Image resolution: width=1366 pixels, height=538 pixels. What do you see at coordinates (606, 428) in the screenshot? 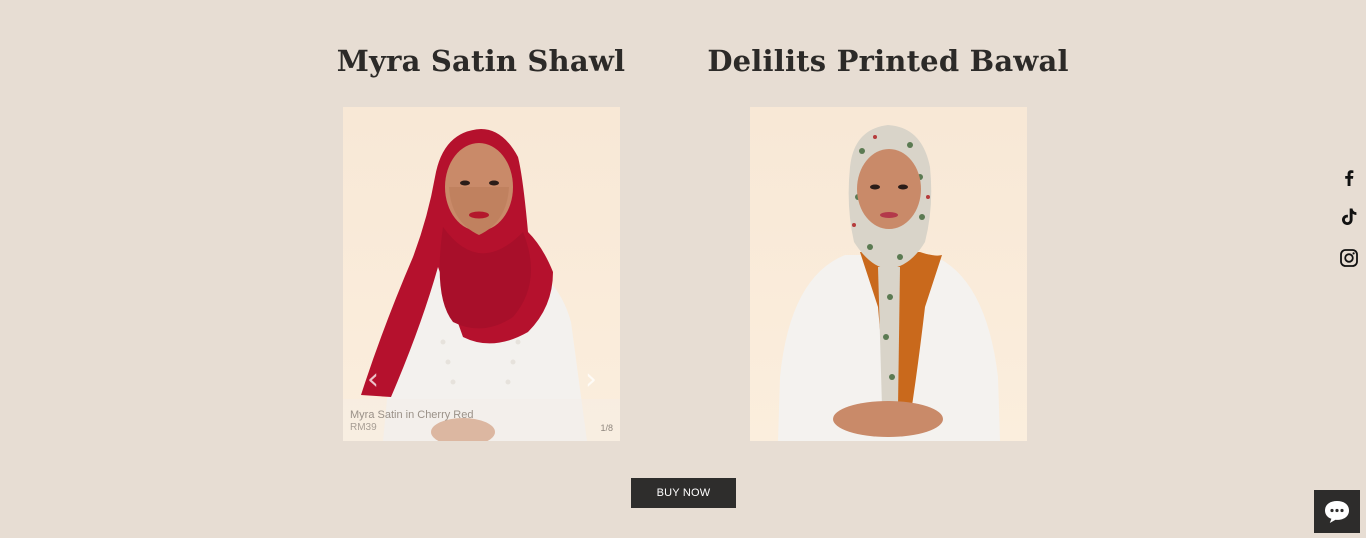
I see `gallery-slide-counter: 1/8` at bounding box center [606, 428].